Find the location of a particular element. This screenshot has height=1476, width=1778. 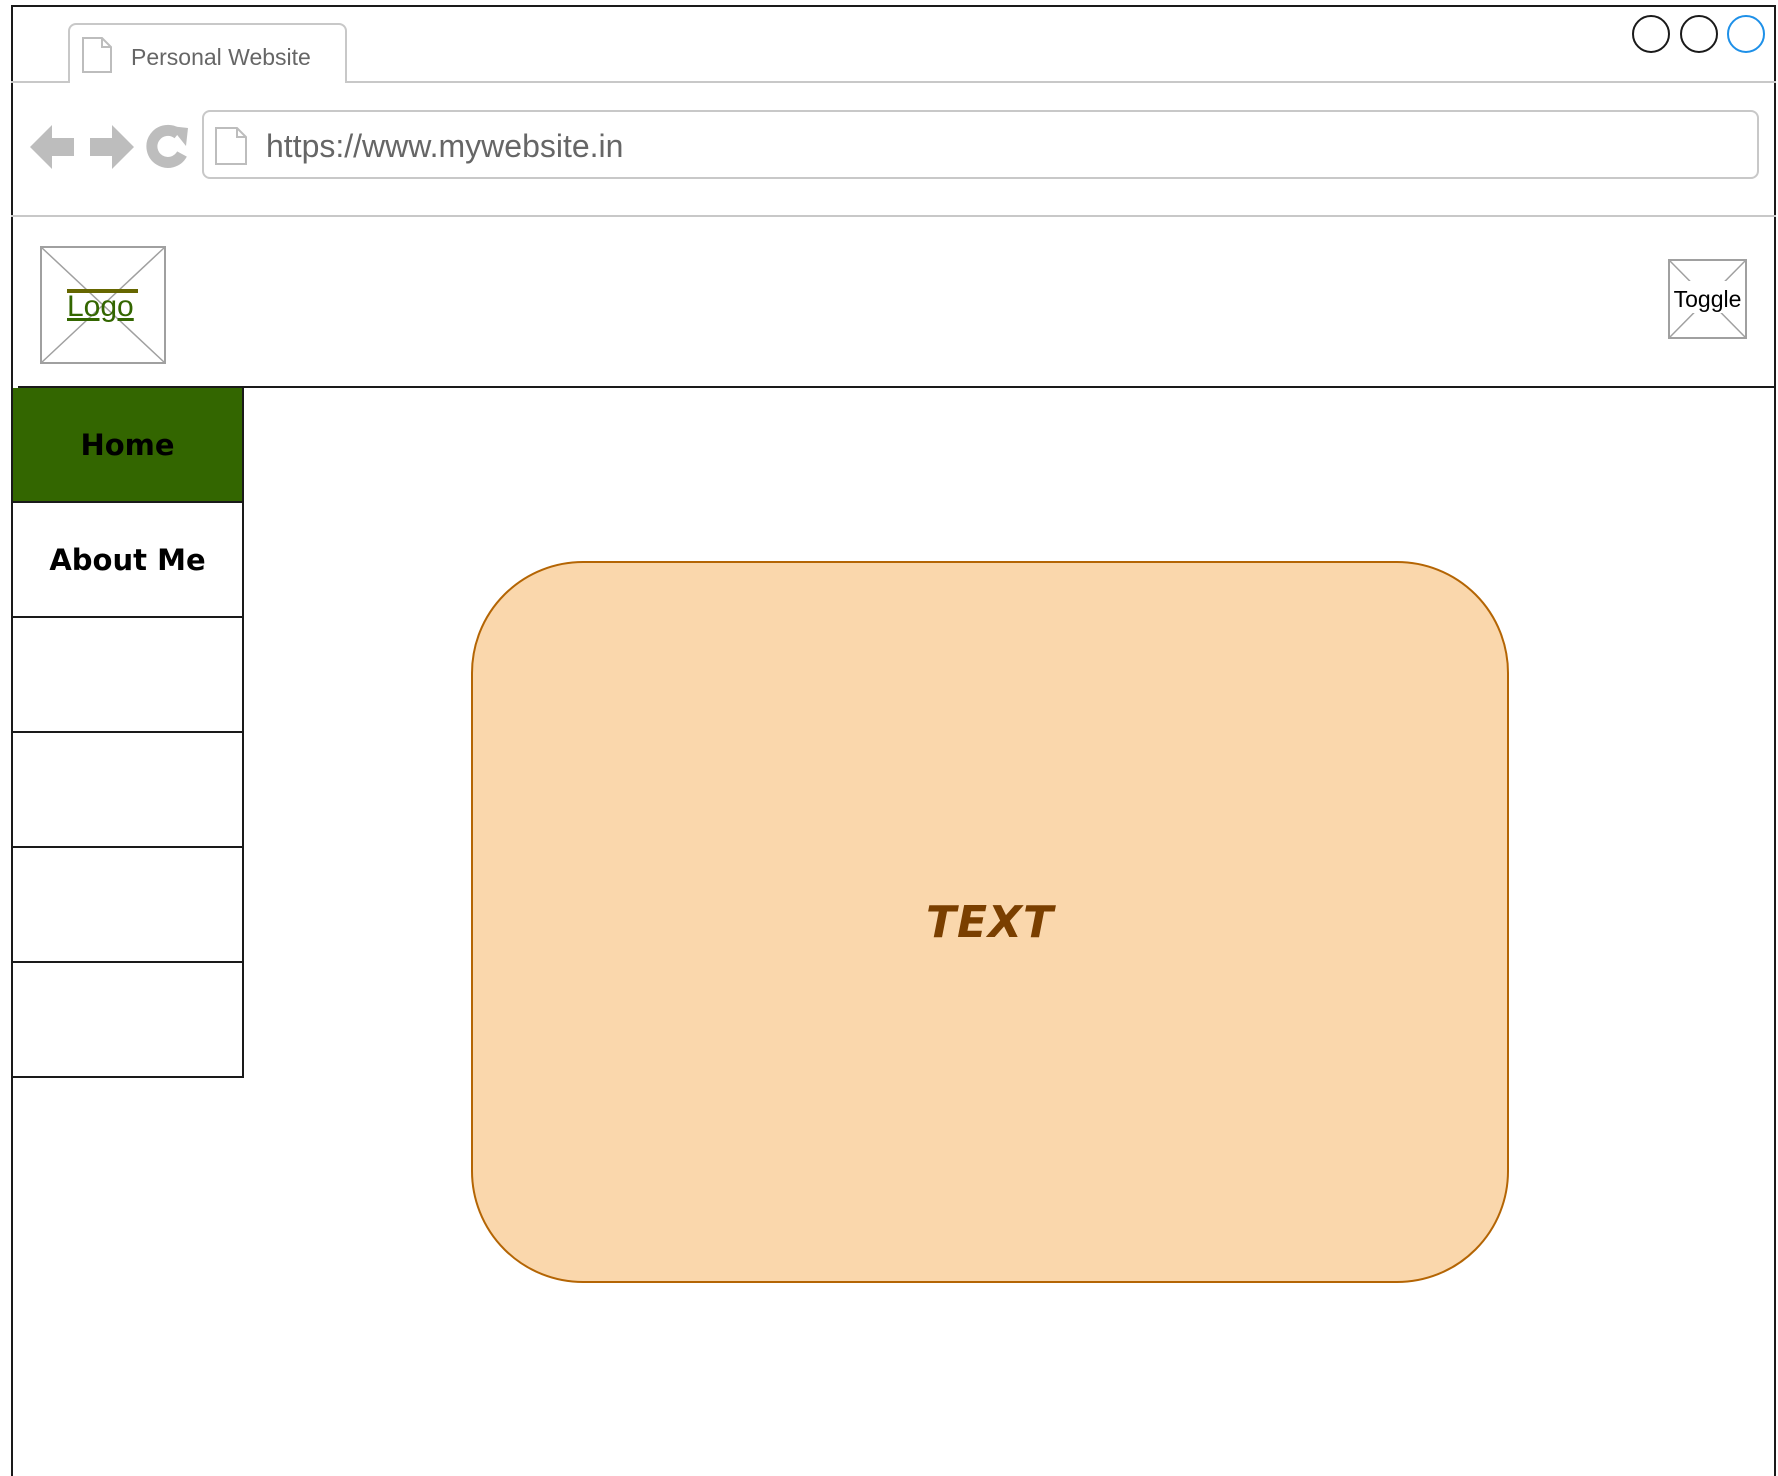

browser-tab: Personal Website is located at coordinates (207, 53).